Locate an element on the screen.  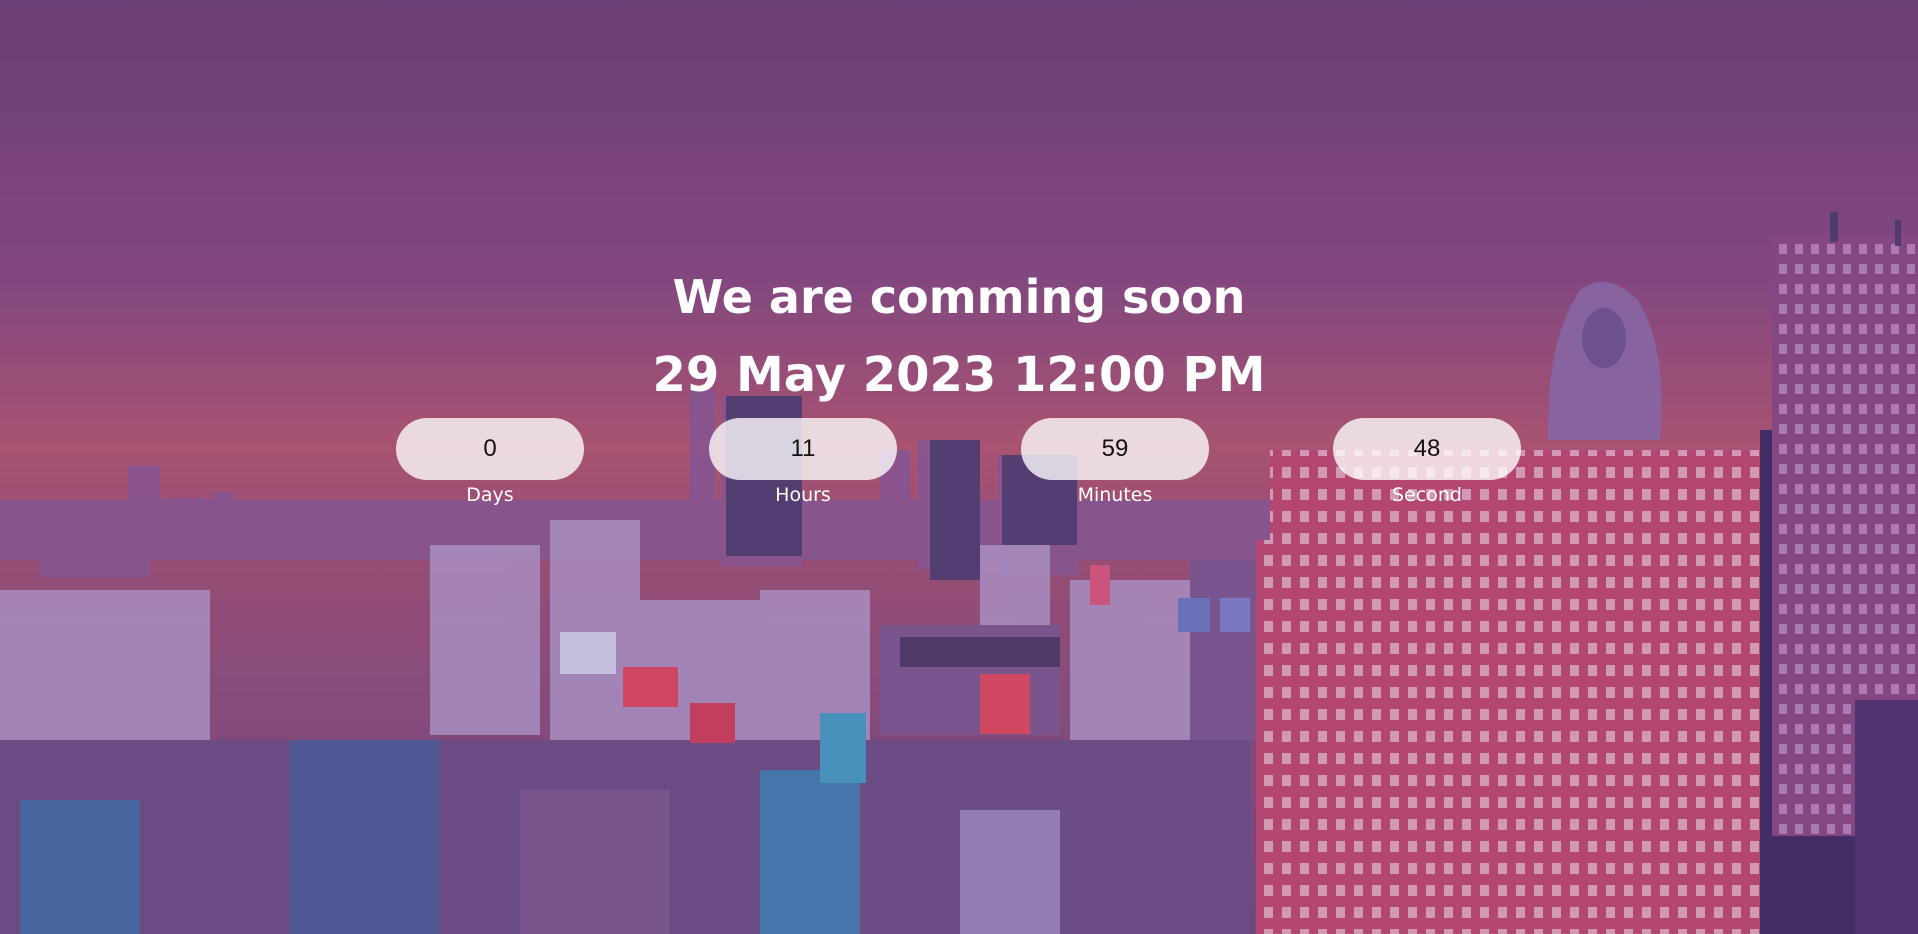
countdown-days: 0 Days is located at coordinates (490, 463).